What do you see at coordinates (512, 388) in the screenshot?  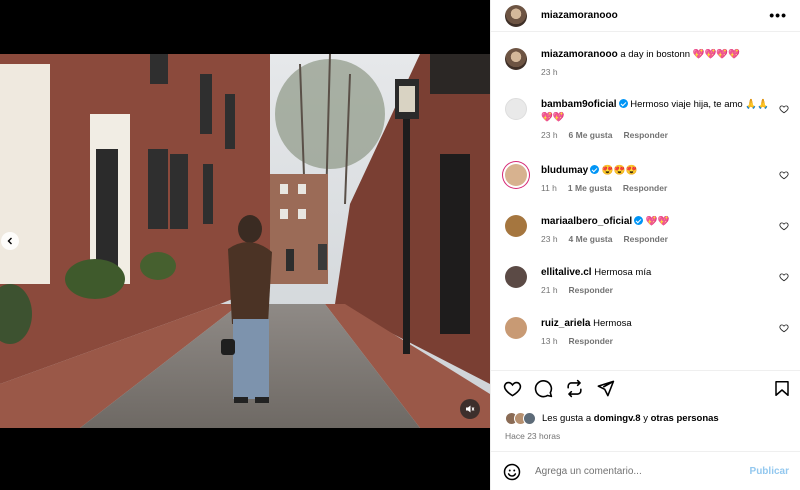 I see `like-heart-icon` at bounding box center [512, 388].